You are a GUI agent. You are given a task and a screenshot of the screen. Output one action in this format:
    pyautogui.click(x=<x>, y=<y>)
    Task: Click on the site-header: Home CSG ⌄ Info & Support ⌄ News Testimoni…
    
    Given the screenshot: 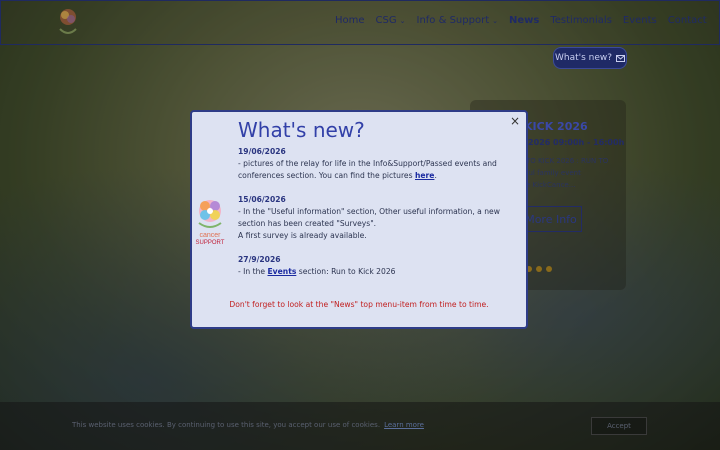 What is the action you would take?
    pyautogui.click(x=360, y=22)
    